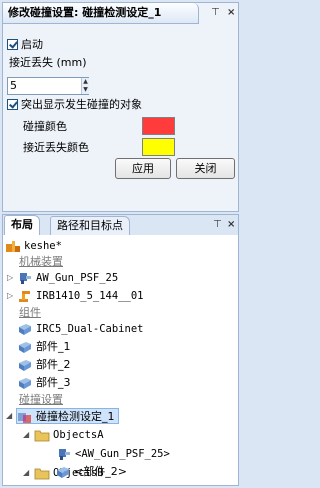  Describe the element at coordinates (45, 126) in the screenshot. I see `collision-color-label: 碰撞颜色` at that location.